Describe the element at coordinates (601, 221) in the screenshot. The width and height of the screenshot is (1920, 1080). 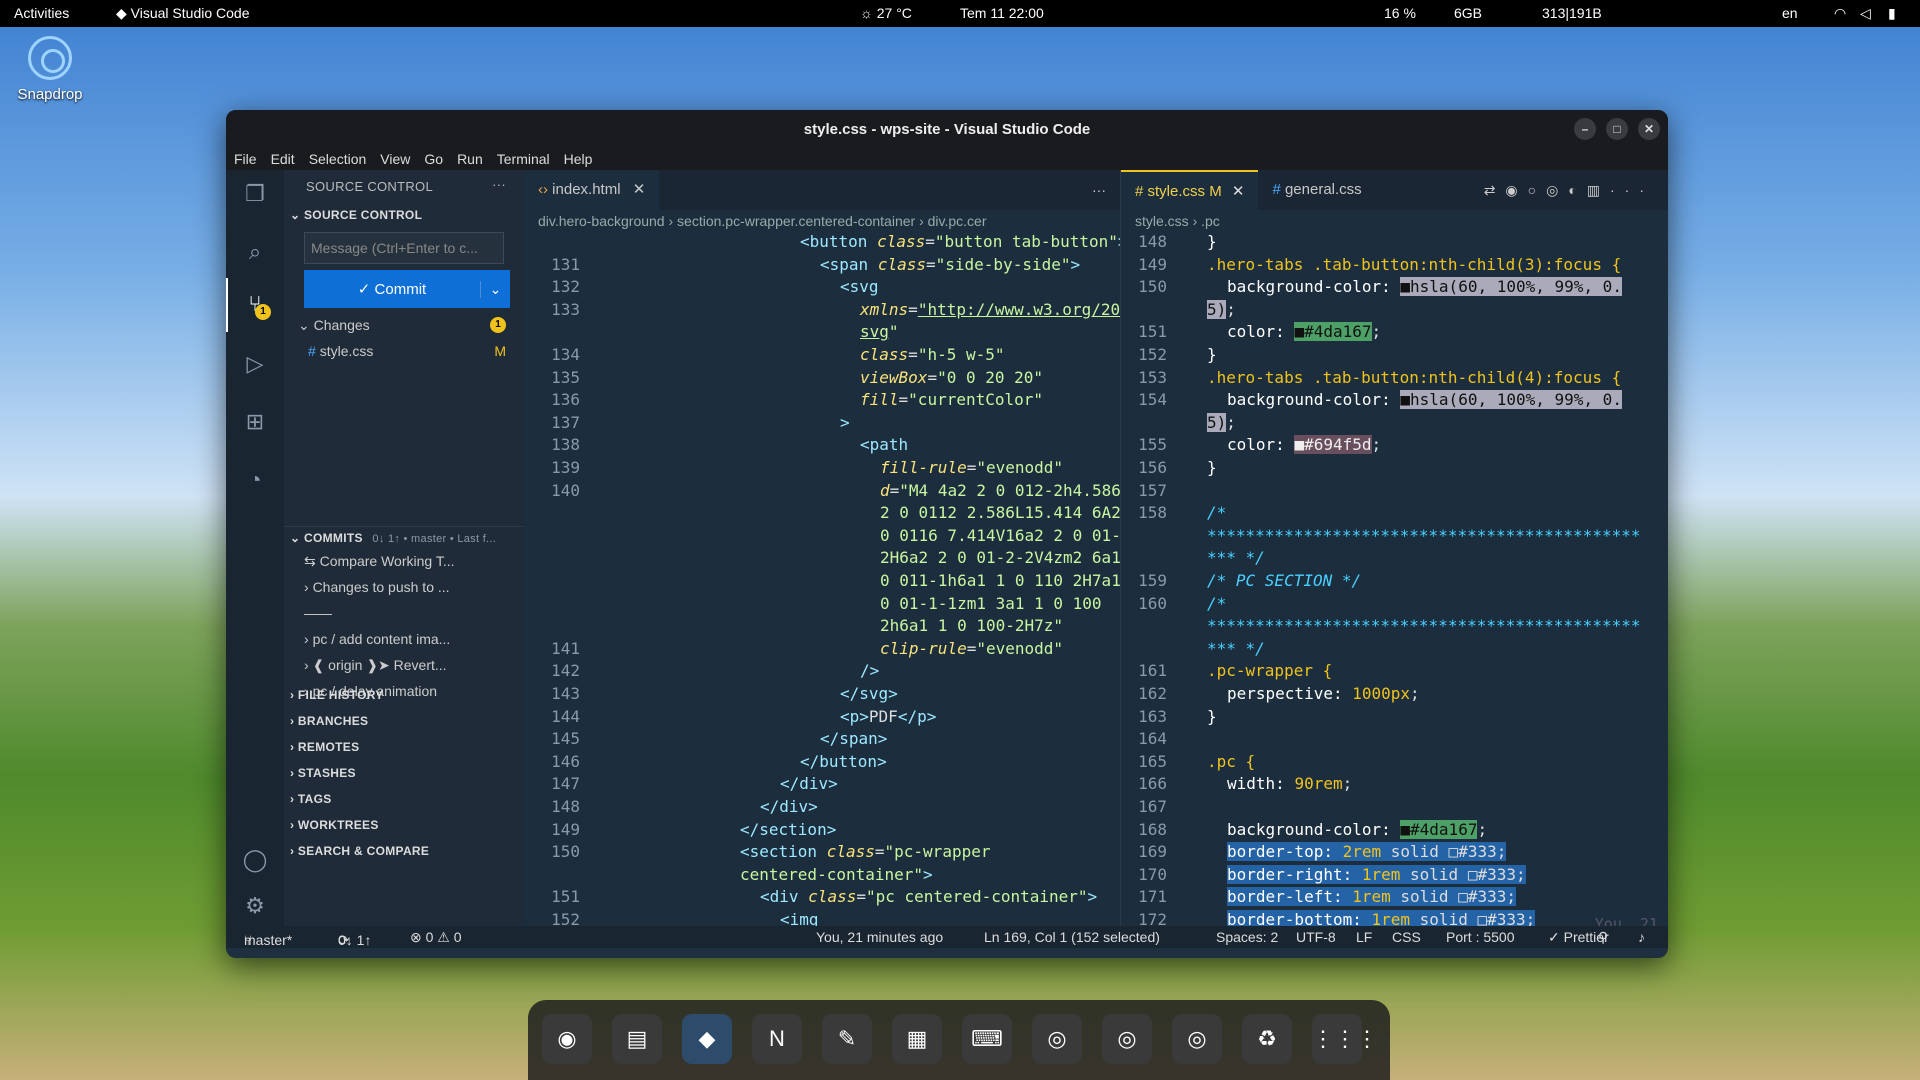
I see `breadcrumb-item: div.hero-background` at that location.